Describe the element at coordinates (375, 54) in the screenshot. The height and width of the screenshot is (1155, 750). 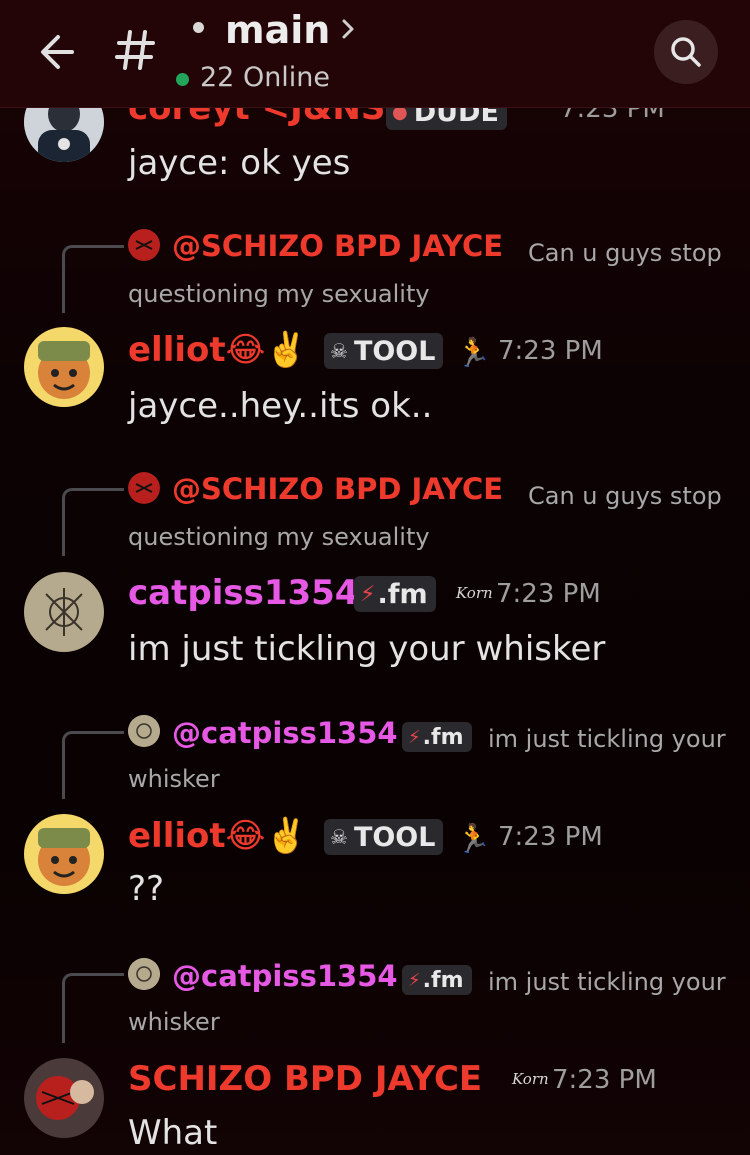
I see `channel-header: main 22 Online` at that location.